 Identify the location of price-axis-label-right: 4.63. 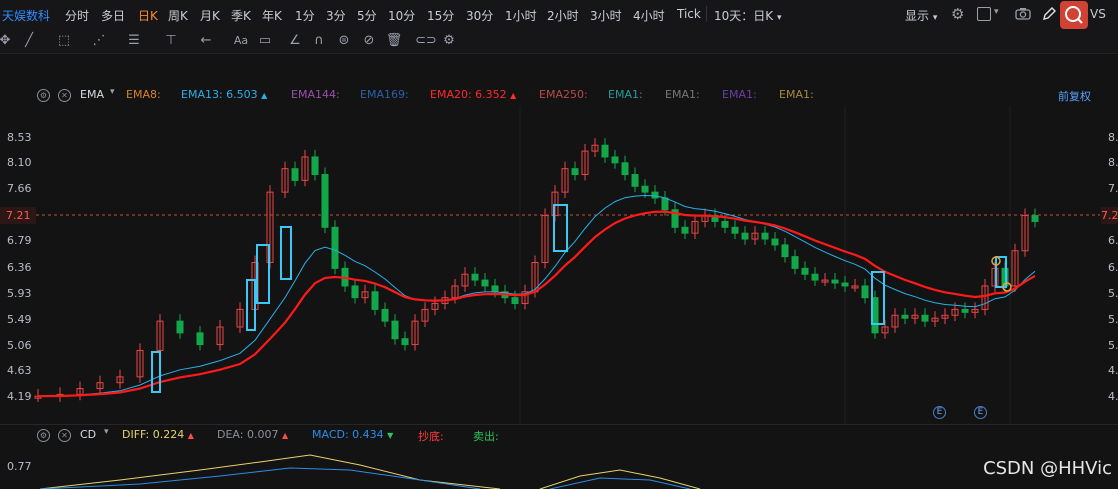
(1113, 370).